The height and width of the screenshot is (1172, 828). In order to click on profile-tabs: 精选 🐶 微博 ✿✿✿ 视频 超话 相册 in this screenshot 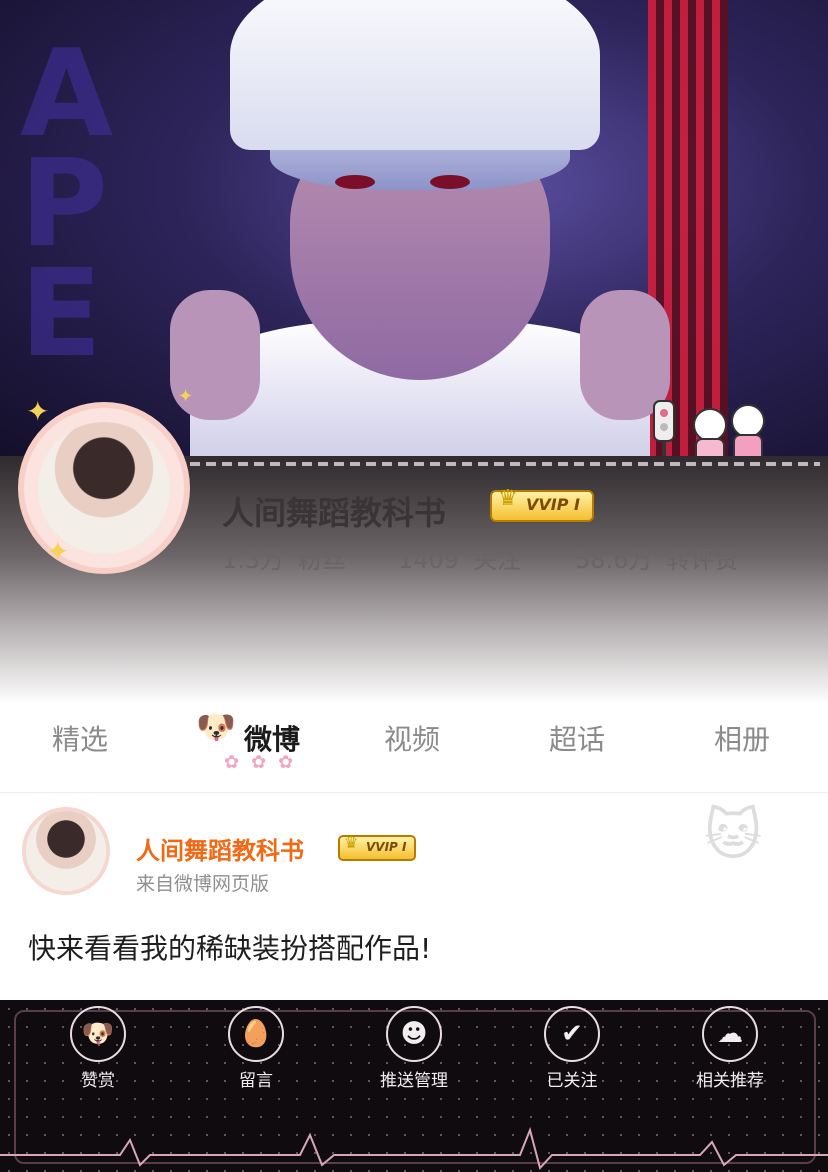, I will do `click(414, 748)`.